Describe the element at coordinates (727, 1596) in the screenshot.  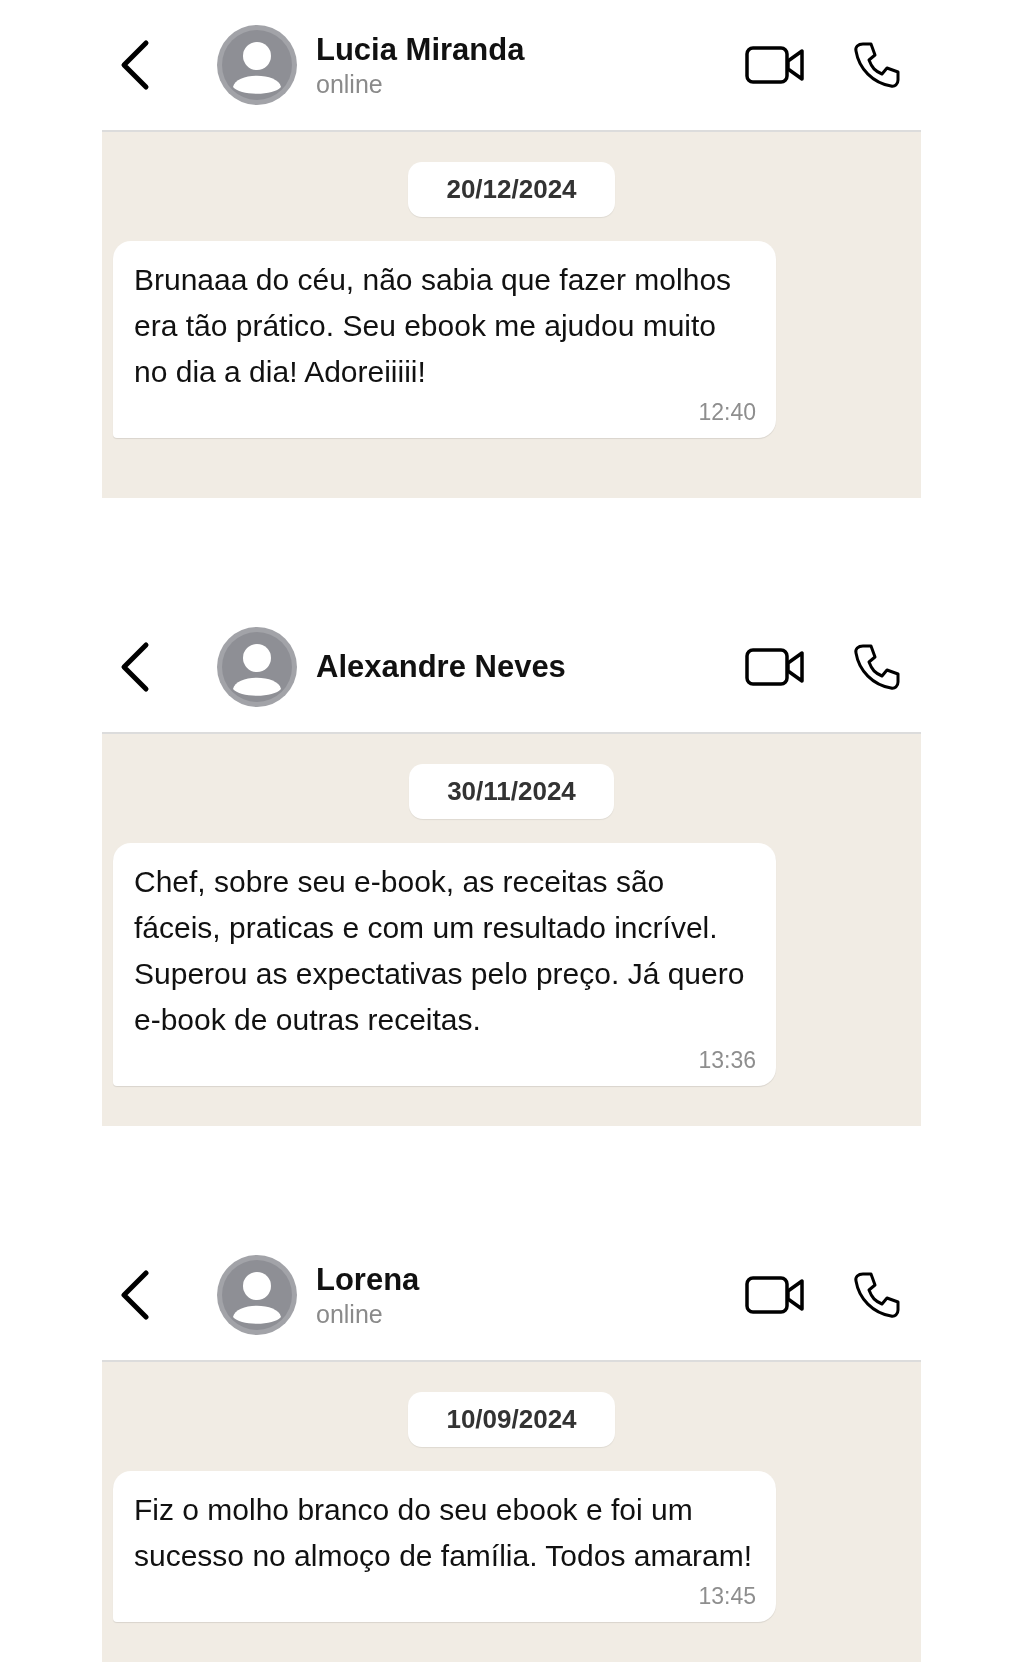
I see `message-time: 13:45` at that location.